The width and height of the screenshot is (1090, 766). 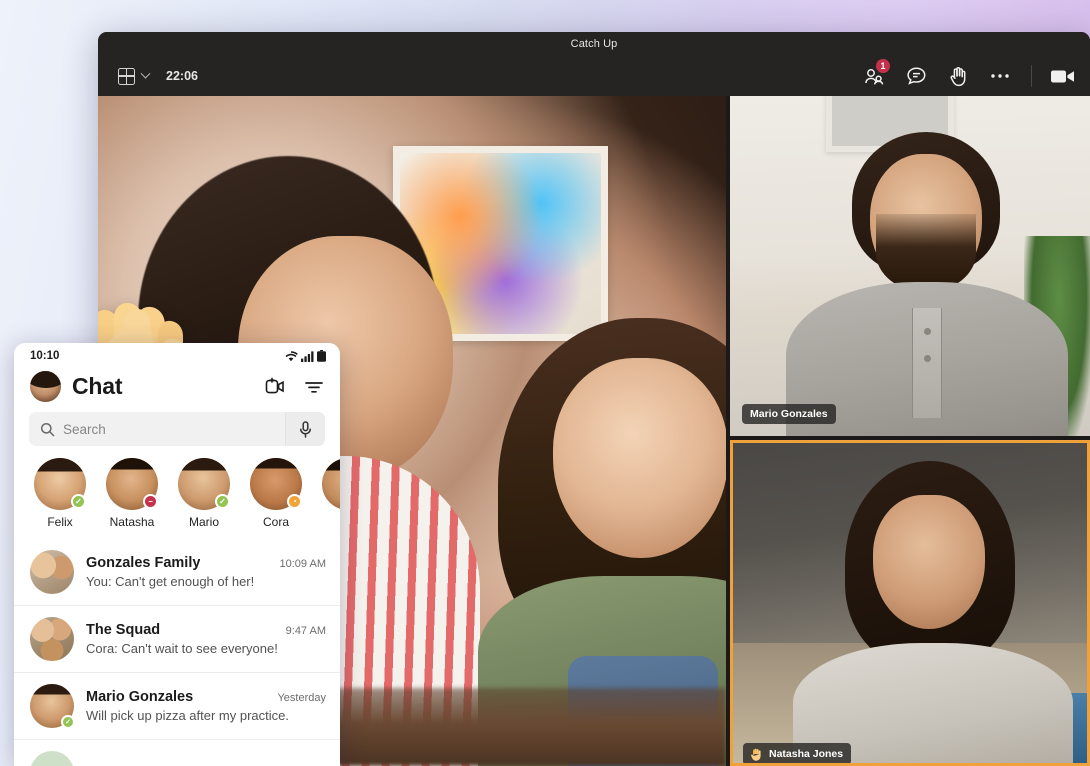 I want to click on contact-cora: ◔ Cora, so click(x=276, y=493).